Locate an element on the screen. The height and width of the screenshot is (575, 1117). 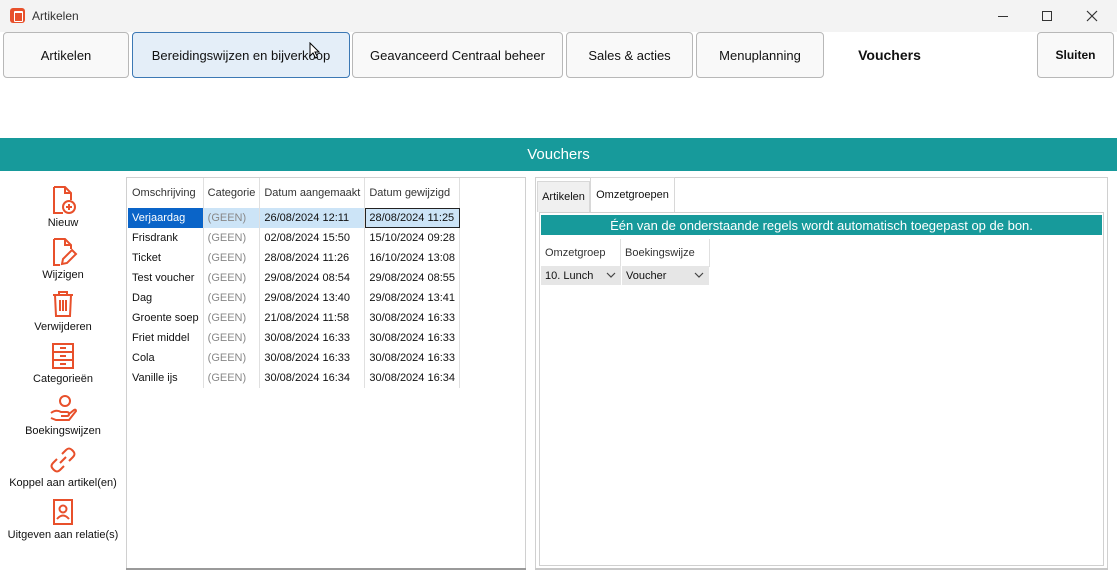
column-header-datum-gewijzigd: Datum gewijzigd is located at coordinates (412, 193).